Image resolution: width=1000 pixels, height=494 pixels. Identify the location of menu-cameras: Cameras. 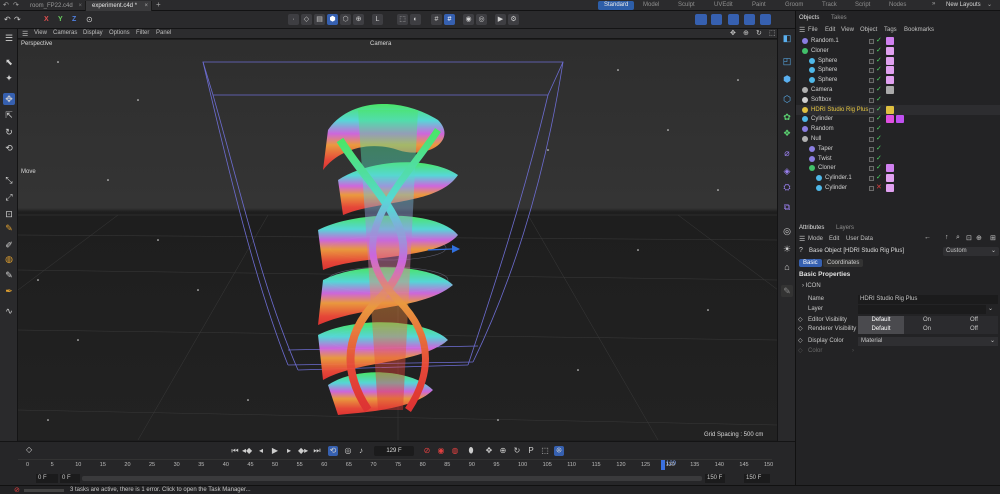
(65, 33).